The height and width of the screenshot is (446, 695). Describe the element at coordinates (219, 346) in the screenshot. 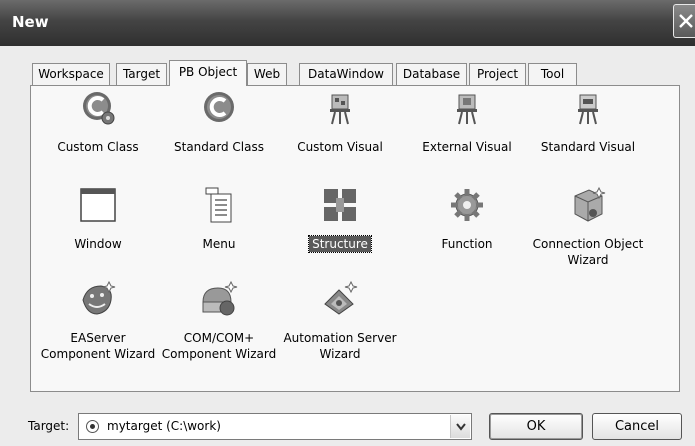

I see `item-label: COM/COM+ Component Wizard` at that location.